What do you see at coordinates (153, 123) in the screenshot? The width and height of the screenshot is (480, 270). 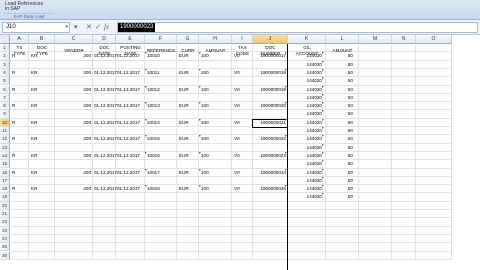 I see `cell-reference: 10014` at bounding box center [153, 123].